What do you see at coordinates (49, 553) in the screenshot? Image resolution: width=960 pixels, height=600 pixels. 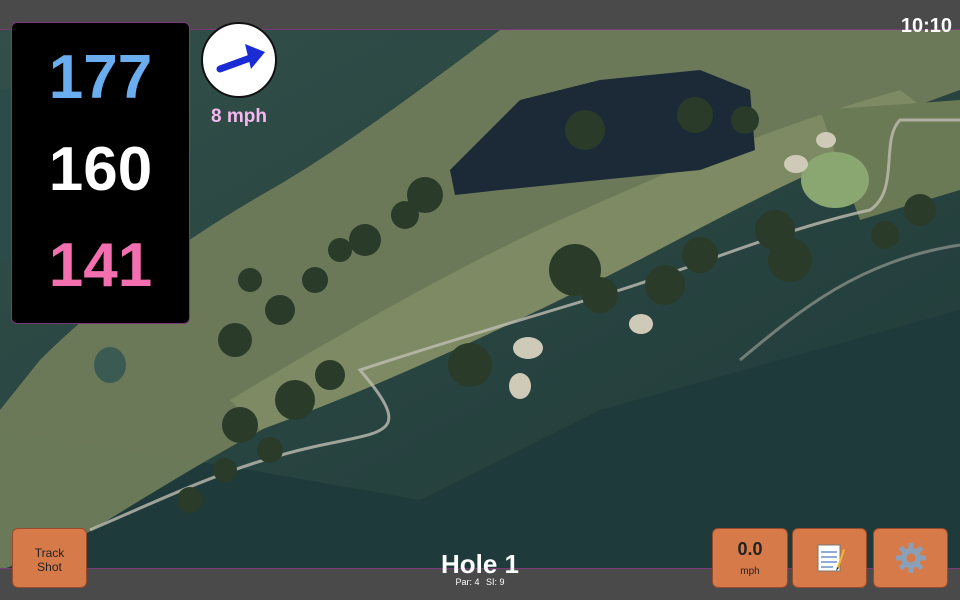 I see `track-shot-label-line1: Track` at bounding box center [49, 553].